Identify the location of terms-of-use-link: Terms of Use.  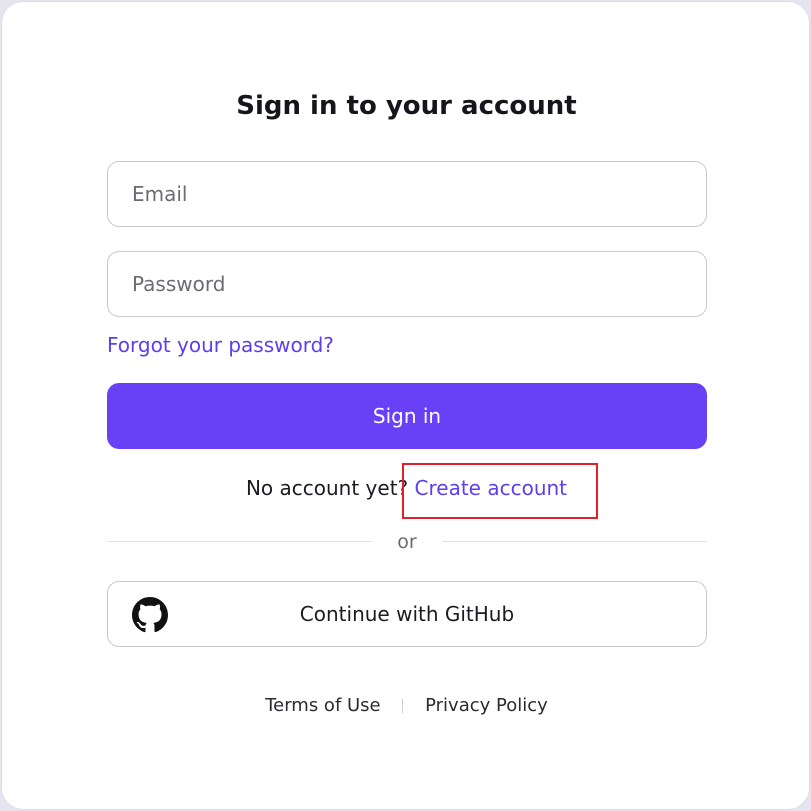
(322, 705).